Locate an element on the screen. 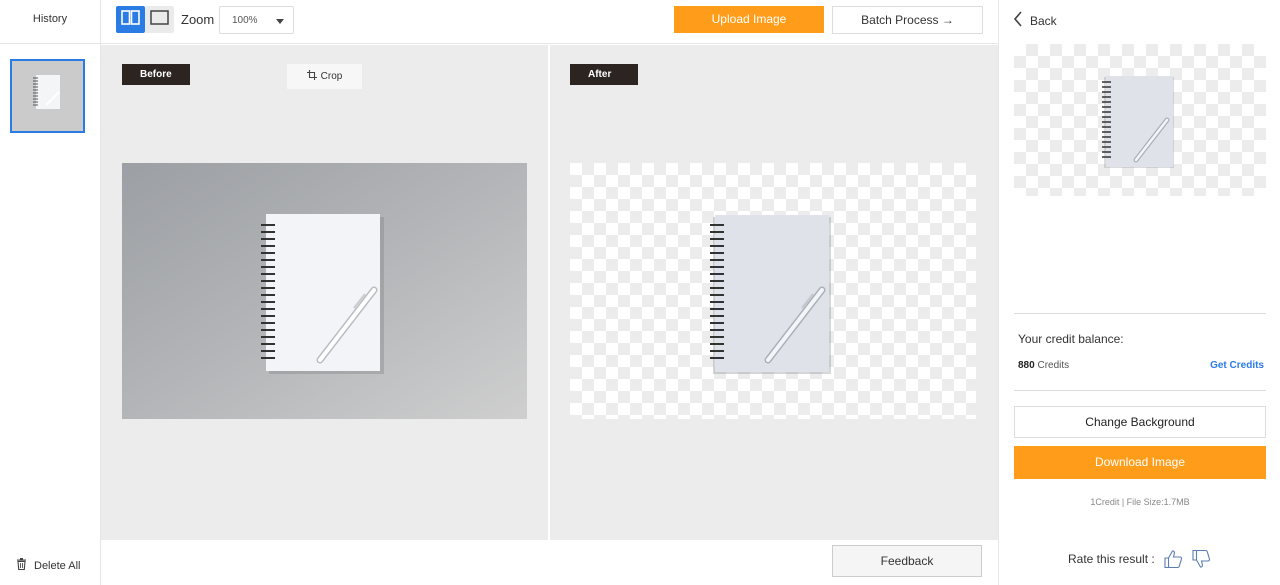 Image resolution: width=1280 pixels, height=585 pixels. chevron-left-icon is located at coordinates (1018, 20).